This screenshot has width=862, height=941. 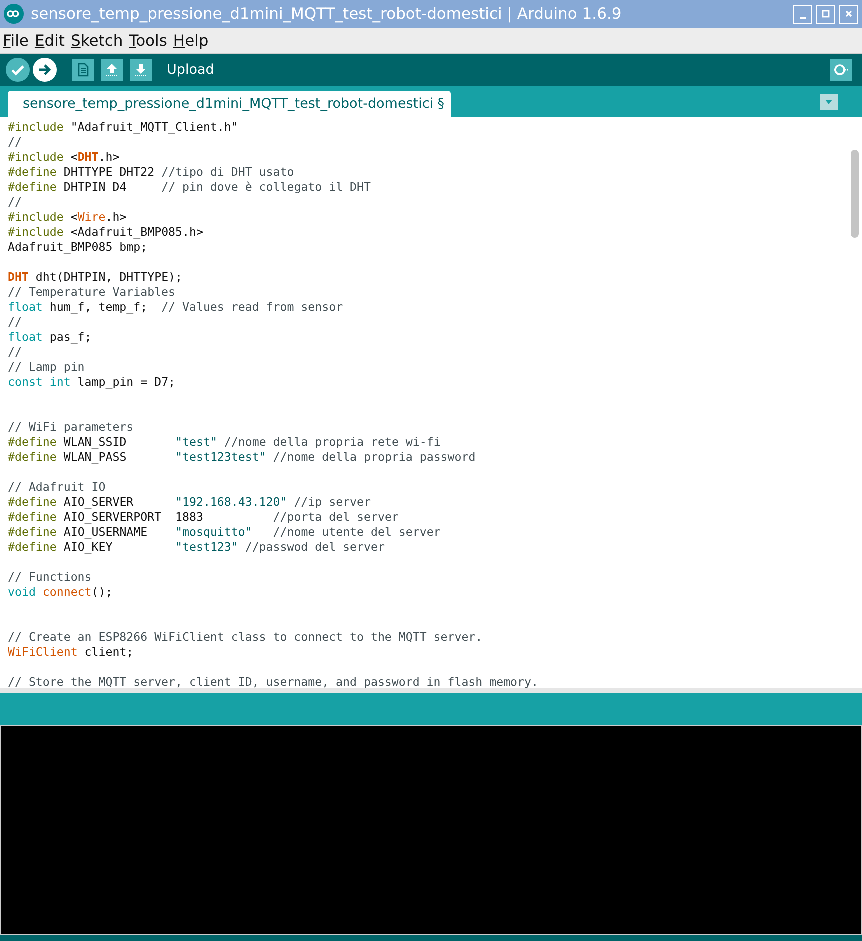 What do you see at coordinates (190, 502) in the screenshot?
I see `code-line: #define AIO_SERVER "192.168.43.120" //ip server` at bounding box center [190, 502].